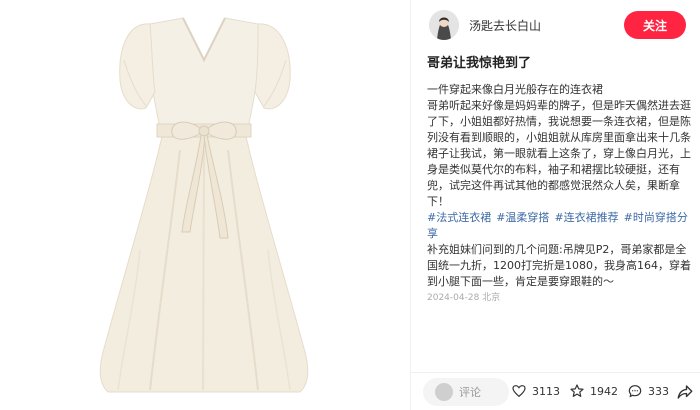 Image resolution: width=700 pixels, height=410 pixels. I want to click on user-avatar-icon, so click(444, 25).